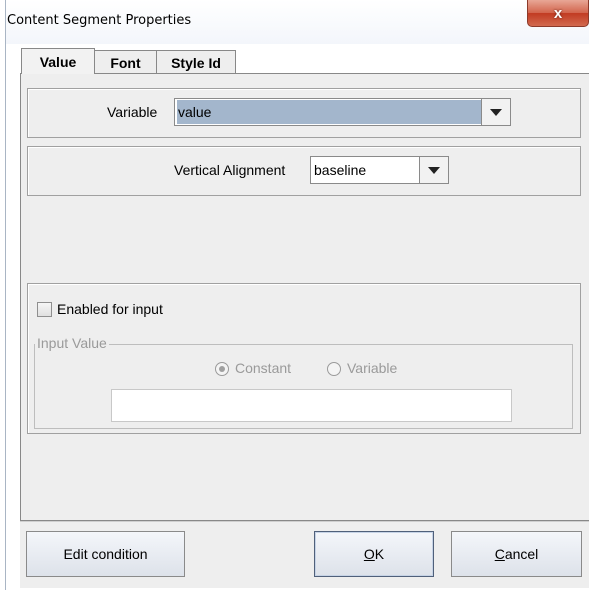 The image size is (589, 590). What do you see at coordinates (311, 405) in the screenshot?
I see `input-value-field` at bounding box center [311, 405].